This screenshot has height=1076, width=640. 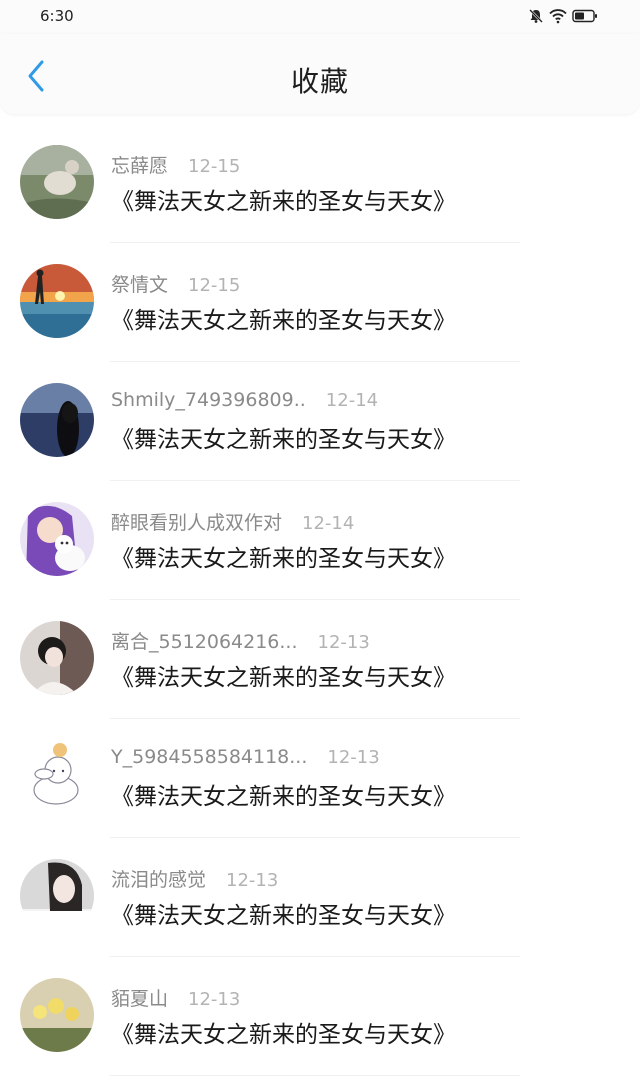 I want to click on app-header: 收藏, so click(x=320, y=74).